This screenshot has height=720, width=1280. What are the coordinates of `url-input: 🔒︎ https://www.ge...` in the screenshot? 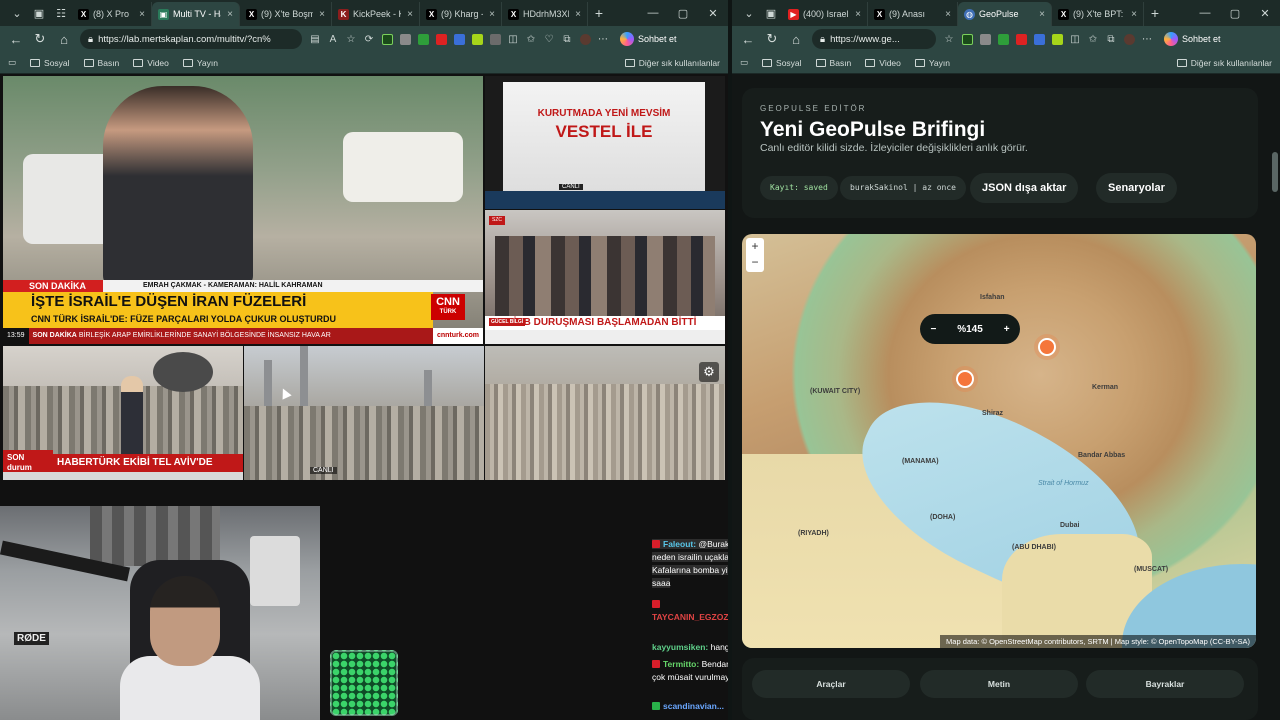 It's located at (874, 39).